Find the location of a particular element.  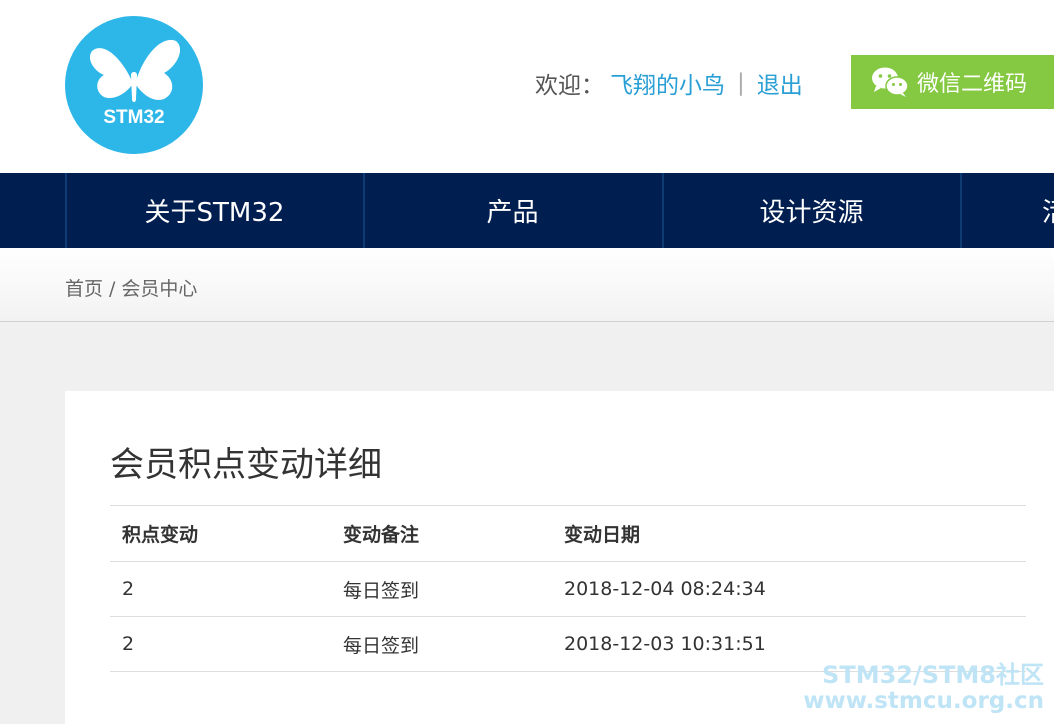

username-link: 飞翔的小鸟 is located at coordinates (667, 83).